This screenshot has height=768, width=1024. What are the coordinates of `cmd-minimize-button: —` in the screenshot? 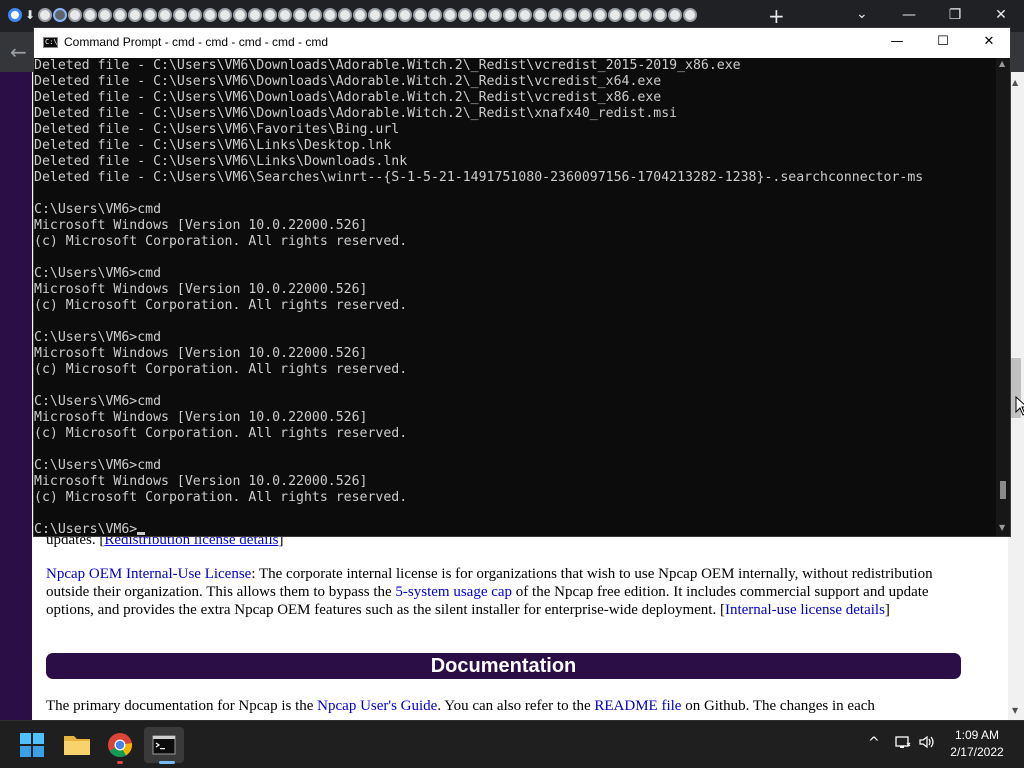 It's located at (897, 43).